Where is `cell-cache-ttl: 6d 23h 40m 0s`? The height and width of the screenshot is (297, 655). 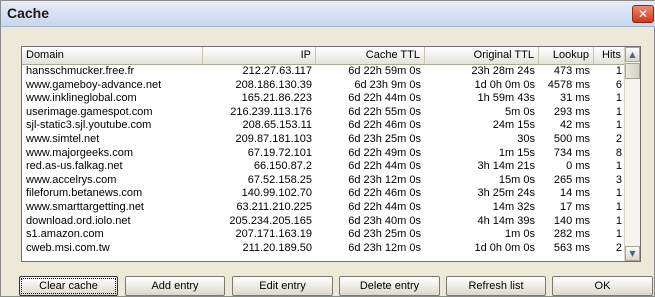
cell-cache-ttl: 6d 23h 40m 0s is located at coordinates (384, 220).